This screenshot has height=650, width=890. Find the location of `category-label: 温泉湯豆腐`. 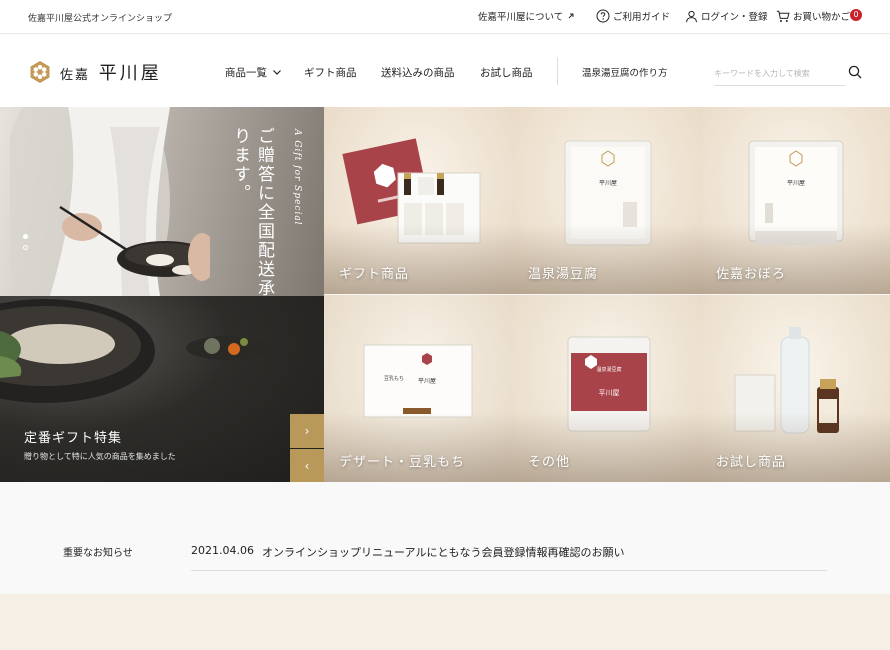

category-label: 温泉湯豆腐 is located at coordinates (563, 274).